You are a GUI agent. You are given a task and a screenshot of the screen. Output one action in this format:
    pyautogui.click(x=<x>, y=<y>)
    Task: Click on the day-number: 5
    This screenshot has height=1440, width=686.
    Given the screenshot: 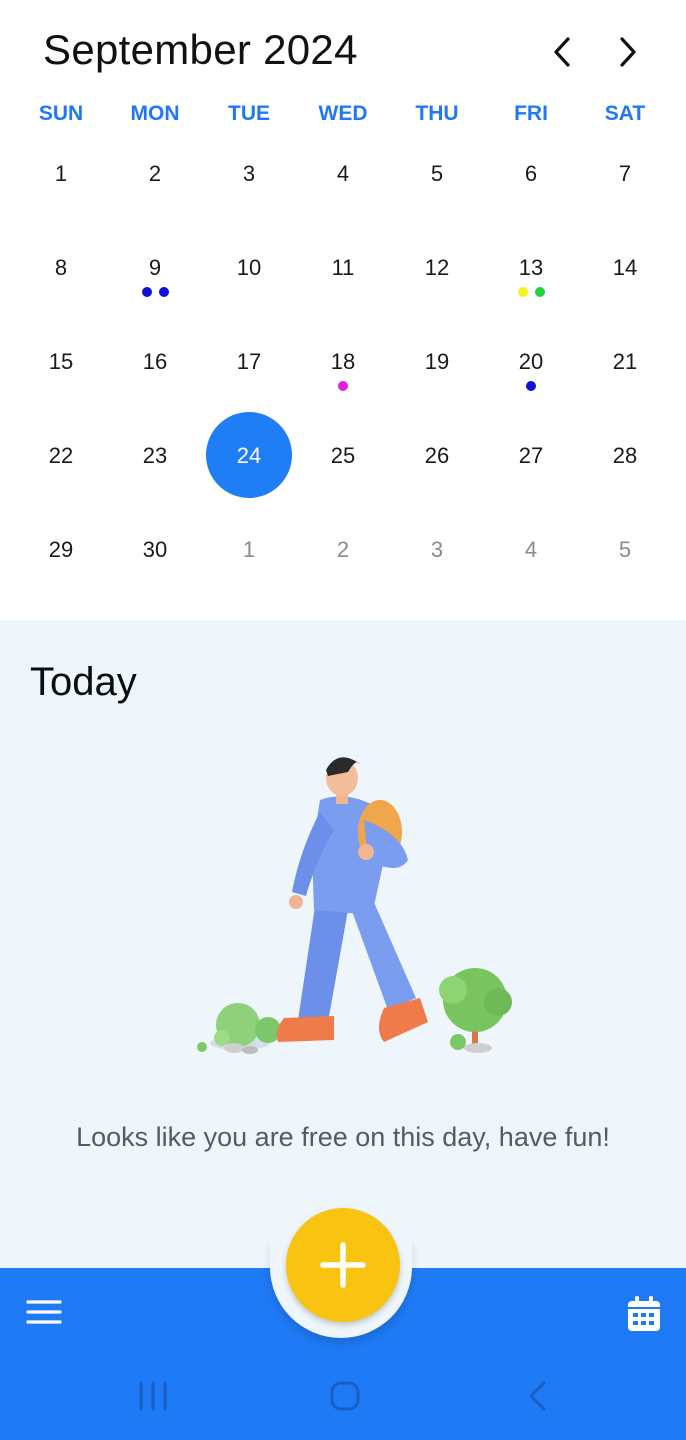 What is the action you would take?
    pyautogui.click(x=625, y=549)
    